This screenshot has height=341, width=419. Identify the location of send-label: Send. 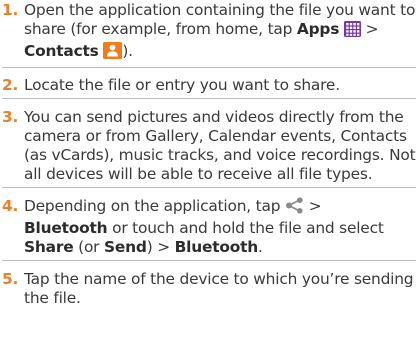
(125, 247).